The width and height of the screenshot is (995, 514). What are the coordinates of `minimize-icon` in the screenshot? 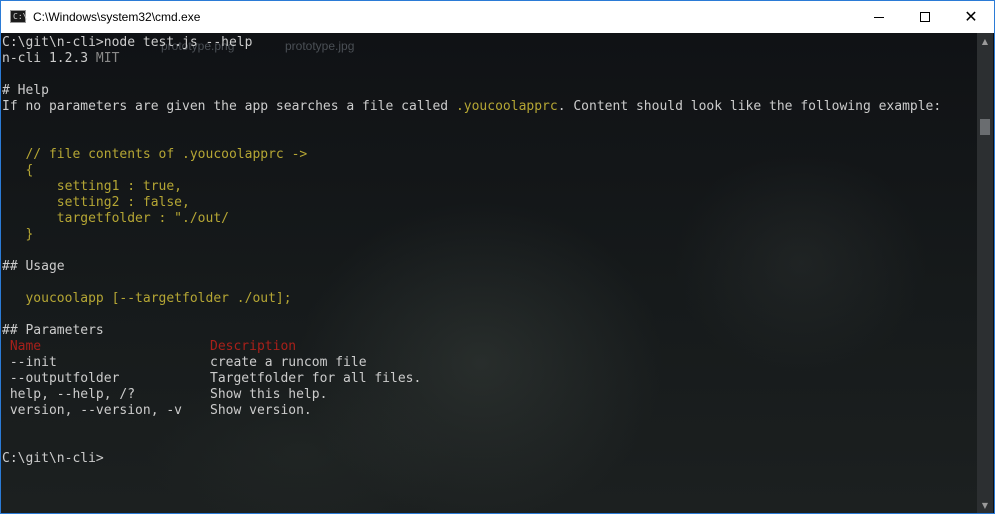 It's located at (879, 17).